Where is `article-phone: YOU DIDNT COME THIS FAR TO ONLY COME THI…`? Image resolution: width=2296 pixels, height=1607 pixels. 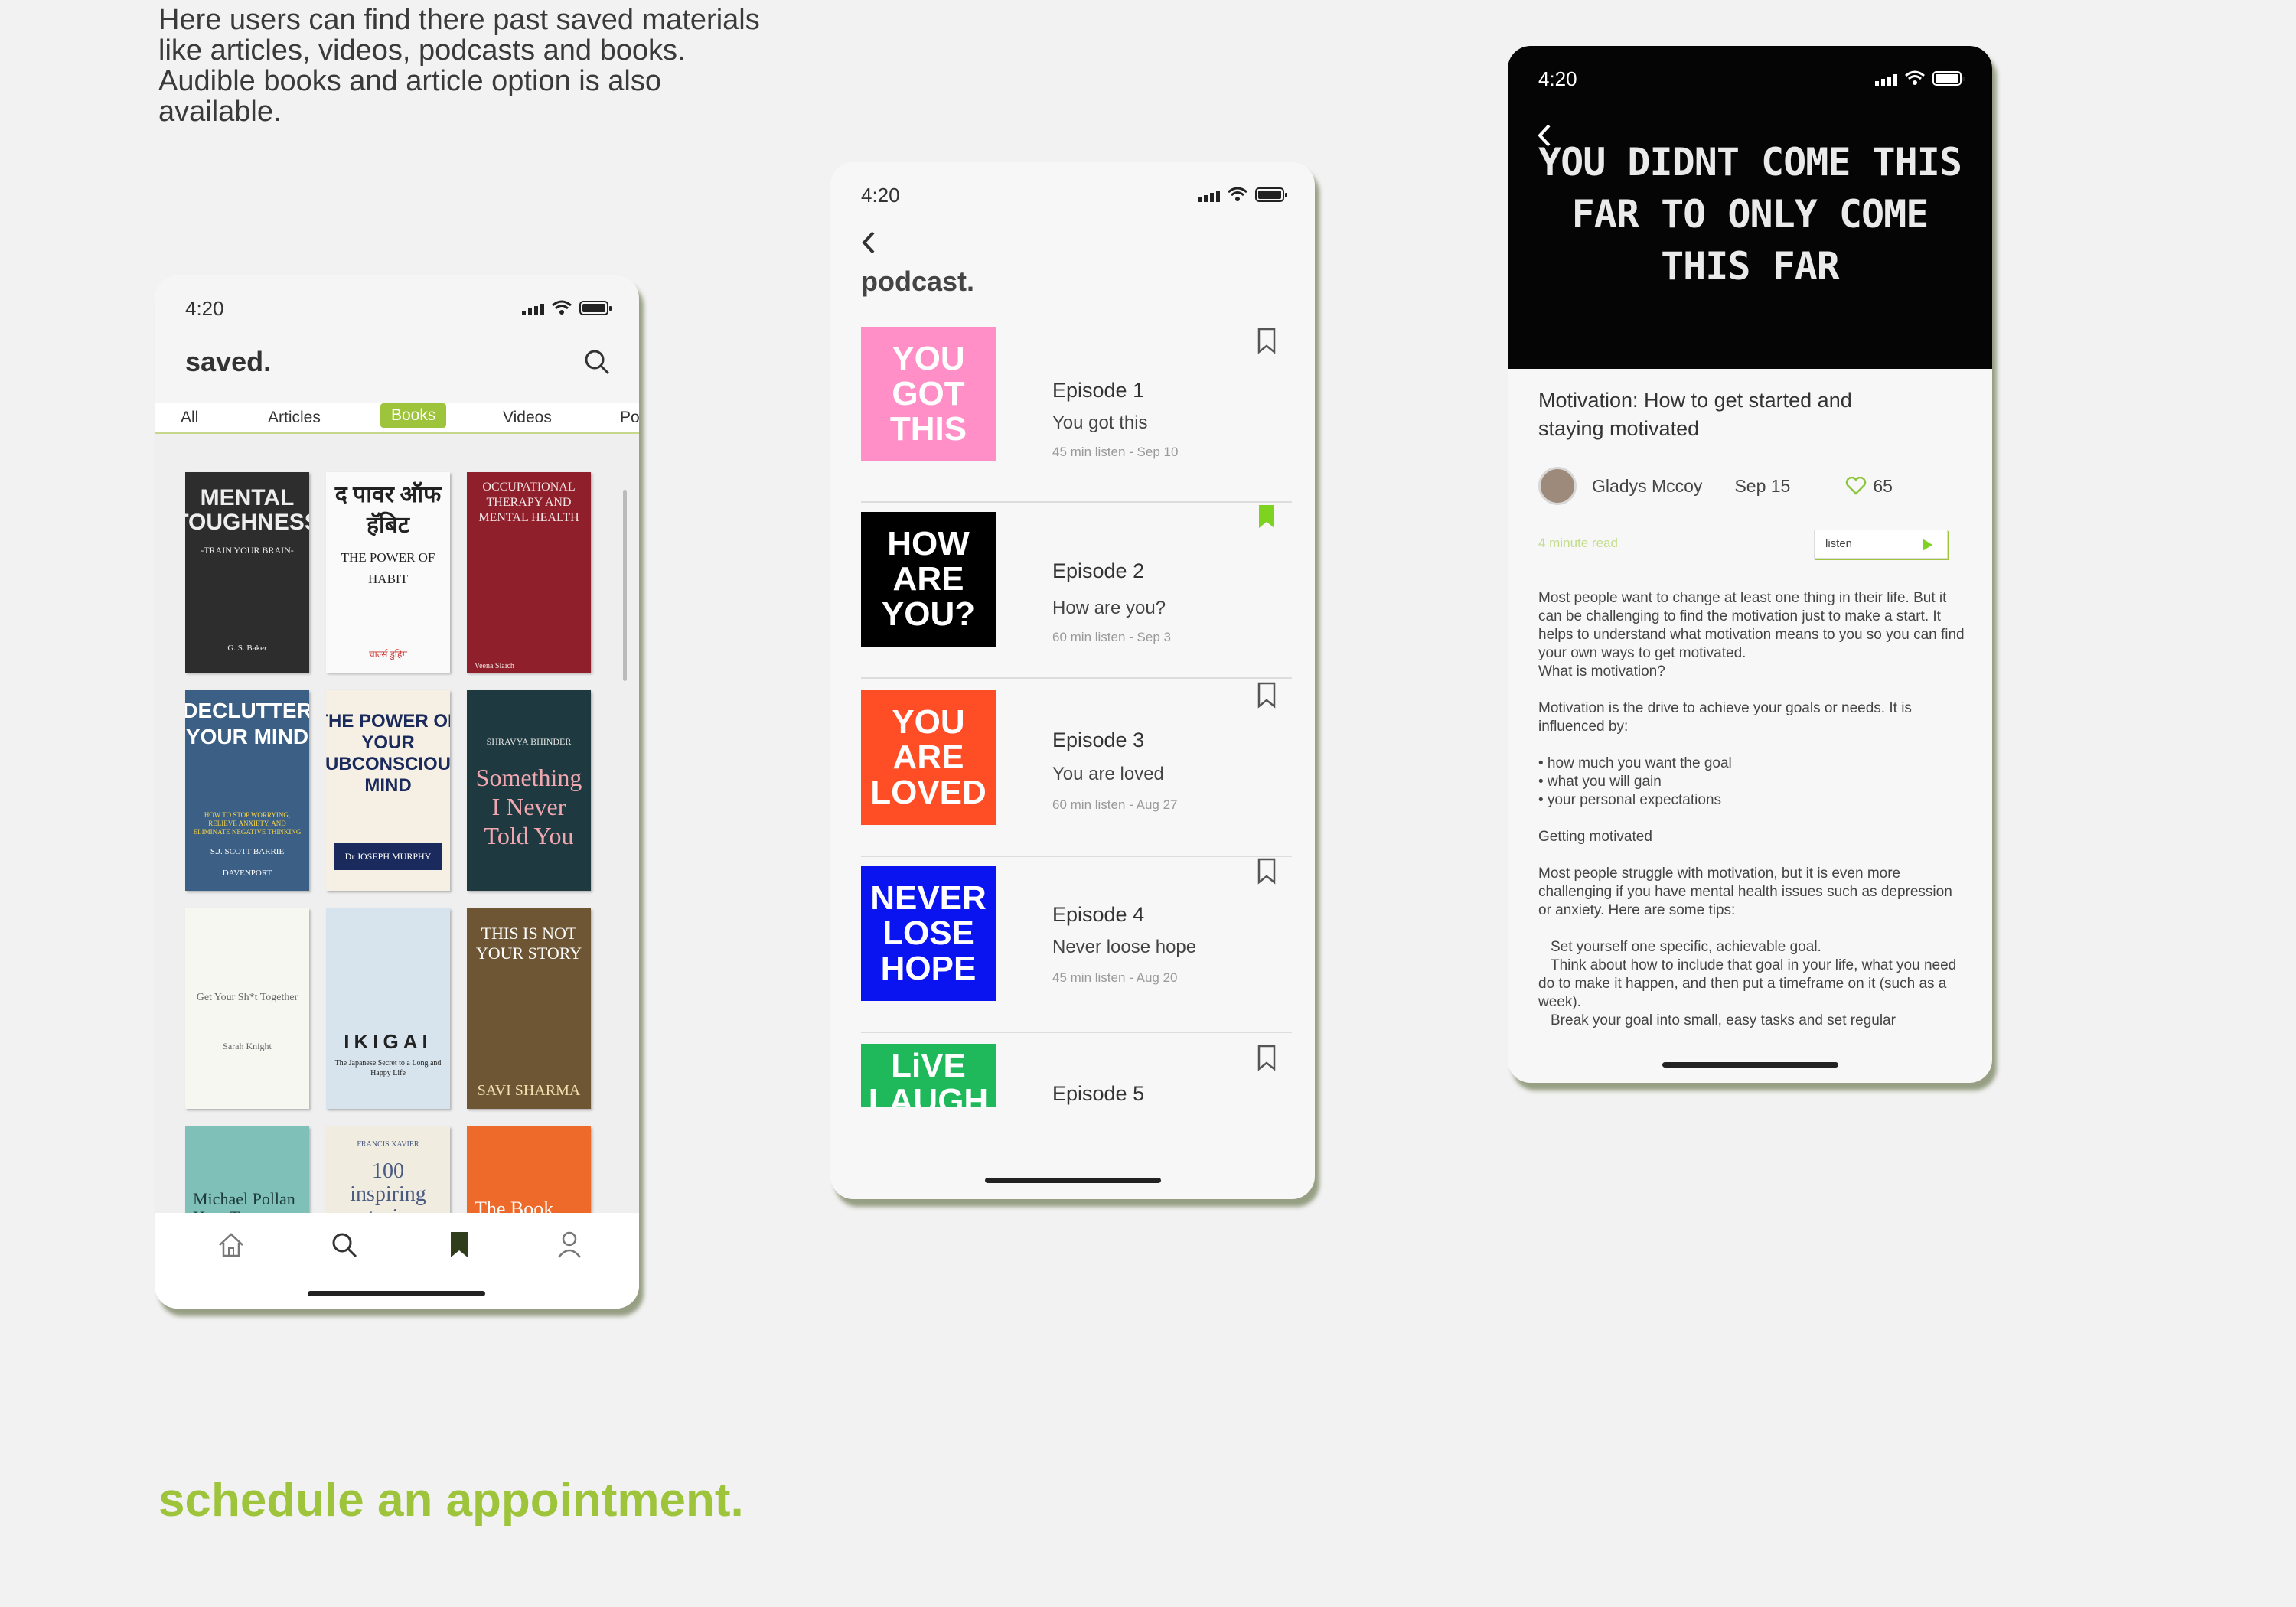
article-phone: YOU DIDNT COME THIS FAR TO ONLY COME THI… is located at coordinates (1750, 564).